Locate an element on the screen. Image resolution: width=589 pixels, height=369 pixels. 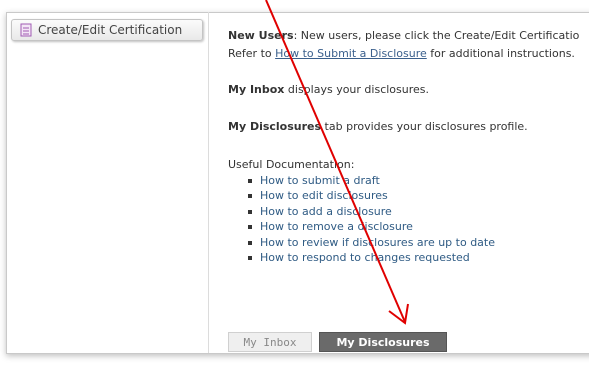
doc-link: How to remove a disclosure is located at coordinates (336, 226).